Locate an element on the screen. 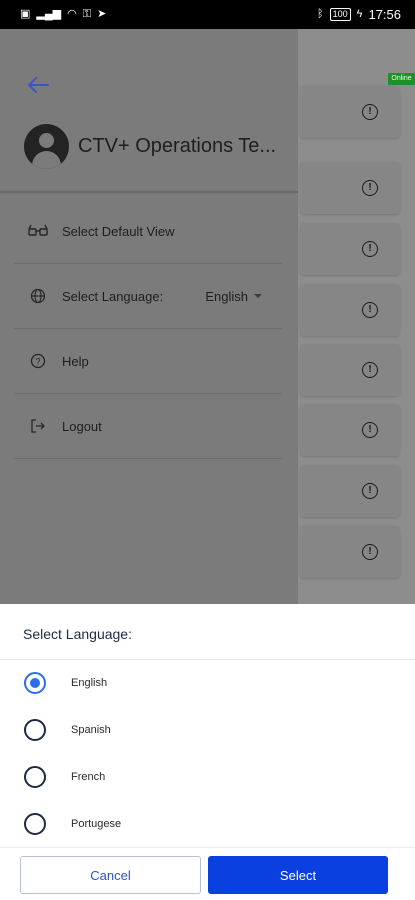  menu-label: Select Default View is located at coordinates (118, 231).